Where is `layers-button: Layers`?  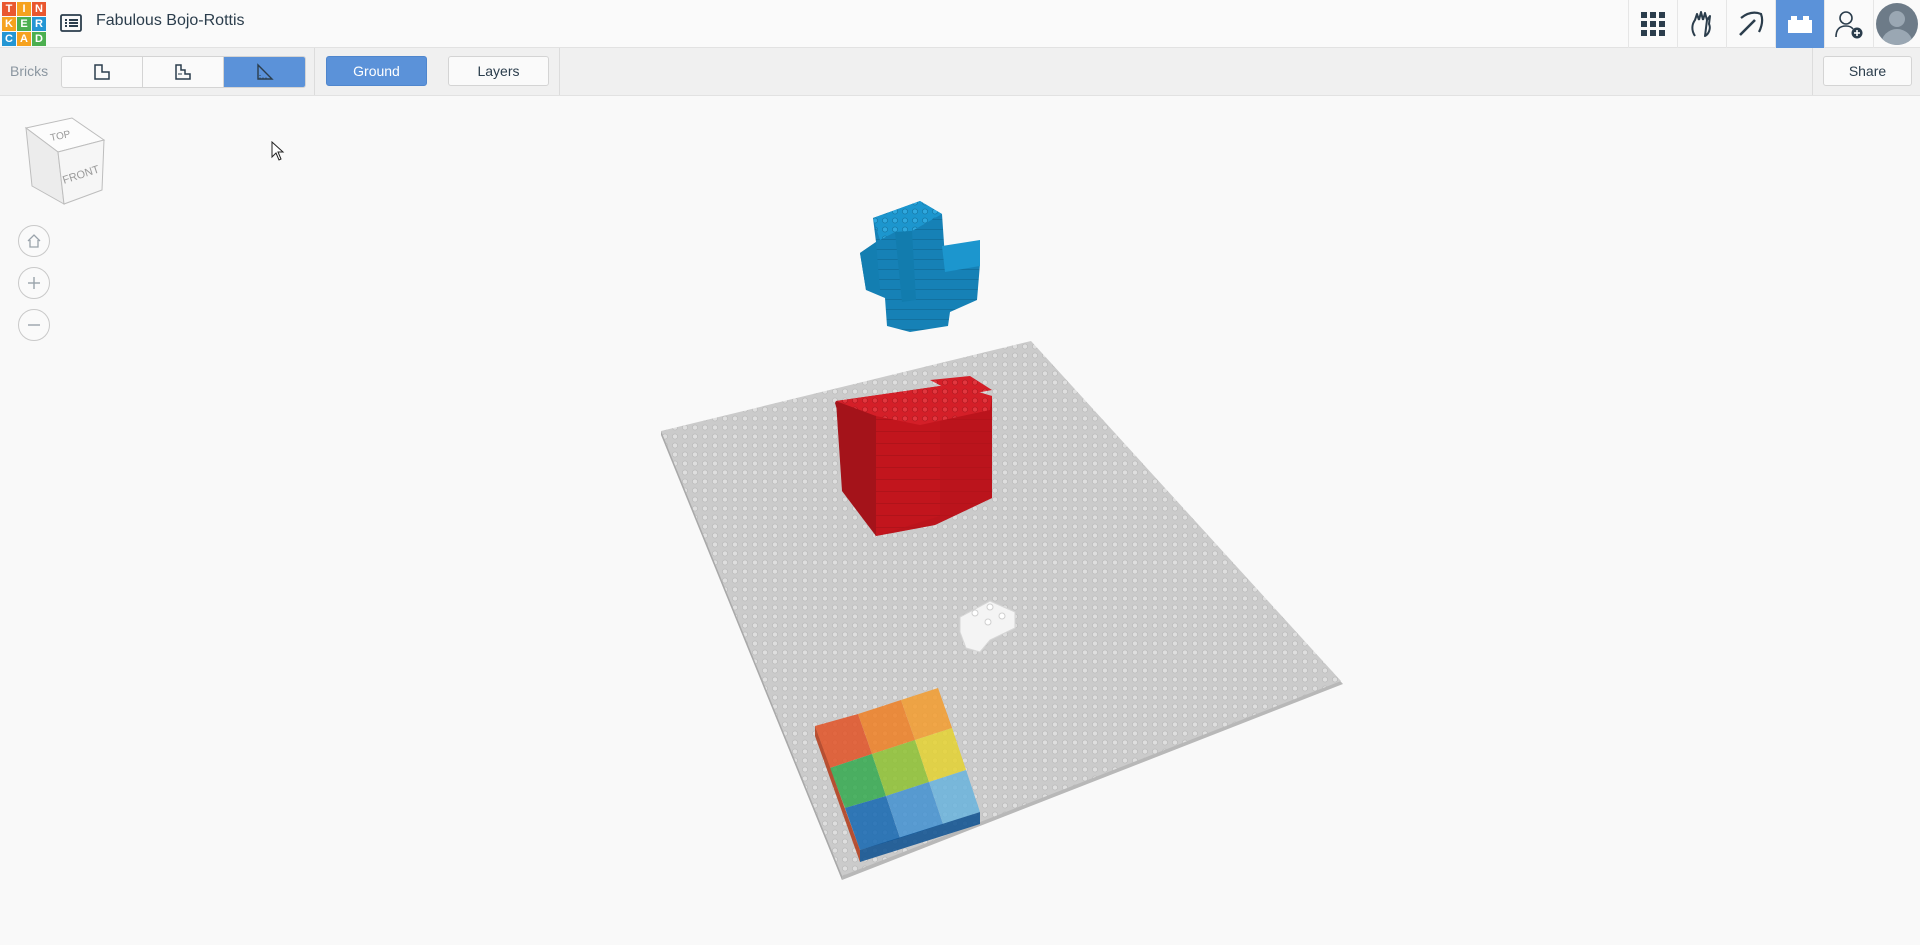
layers-button: Layers is located at coordinates (498, 71).